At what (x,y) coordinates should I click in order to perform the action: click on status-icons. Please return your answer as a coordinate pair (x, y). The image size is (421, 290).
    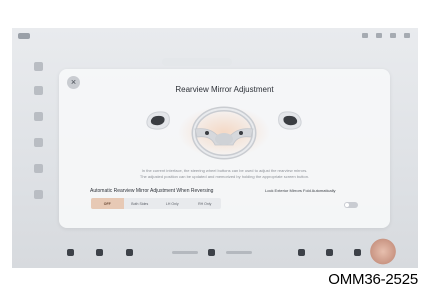
    Looking at the image, I should click on (386, 35).